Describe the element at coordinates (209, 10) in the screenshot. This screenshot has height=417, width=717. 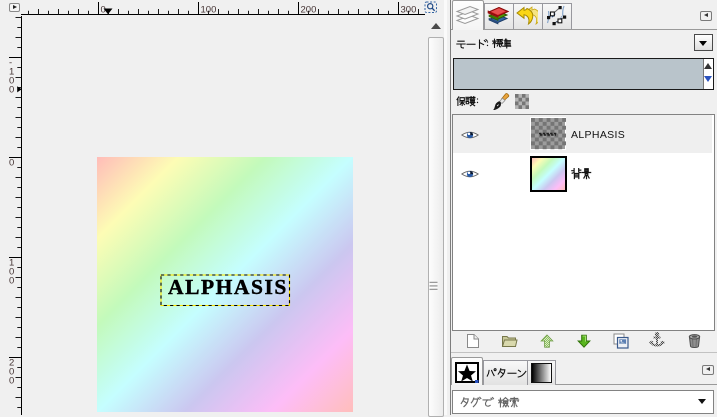
I see `svg-text: 100` at that location.